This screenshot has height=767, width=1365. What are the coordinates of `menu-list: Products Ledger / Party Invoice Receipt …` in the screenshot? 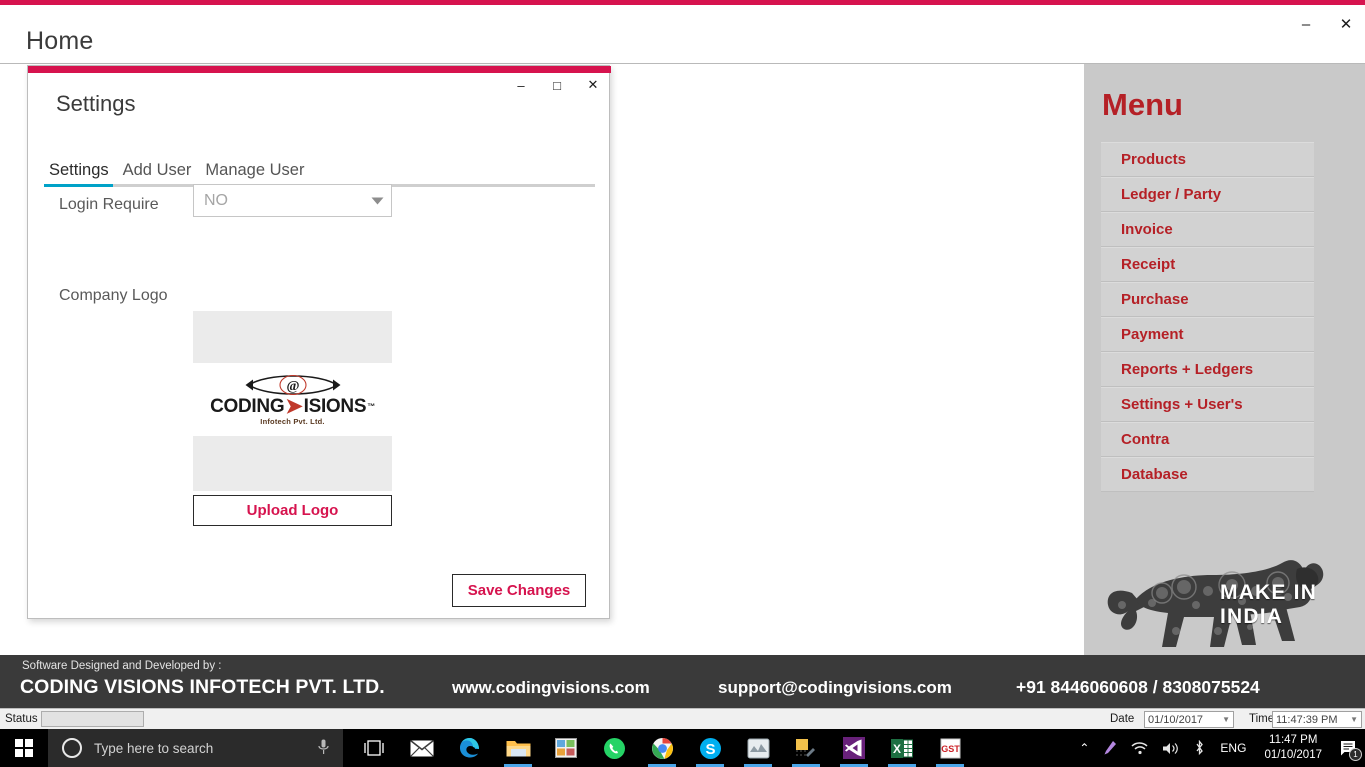 It's located at (1207, 317).